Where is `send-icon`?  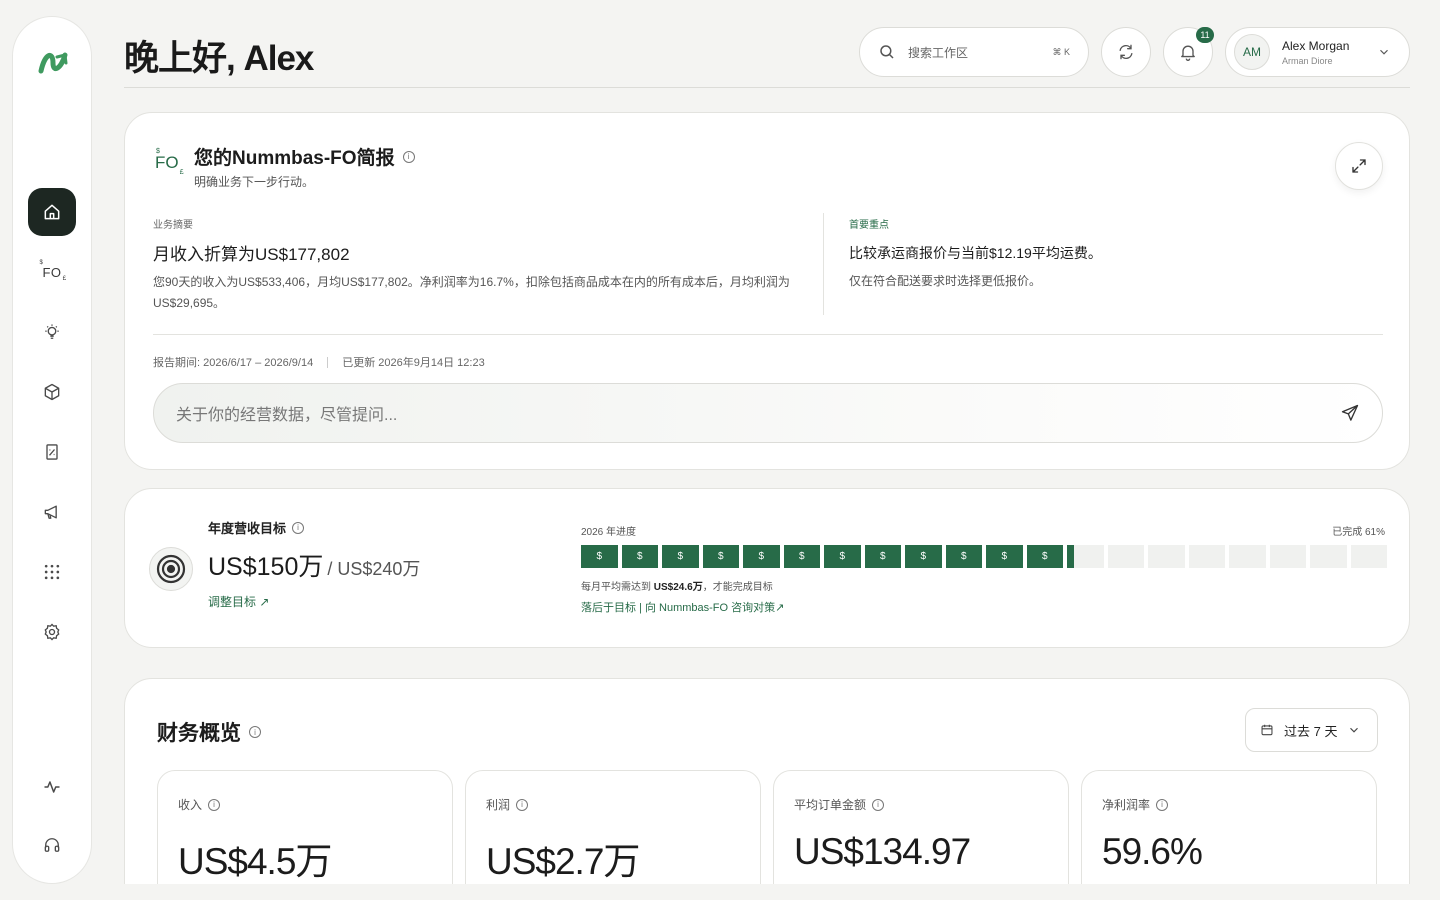
send-icon is located at coordinates (1350, 413).